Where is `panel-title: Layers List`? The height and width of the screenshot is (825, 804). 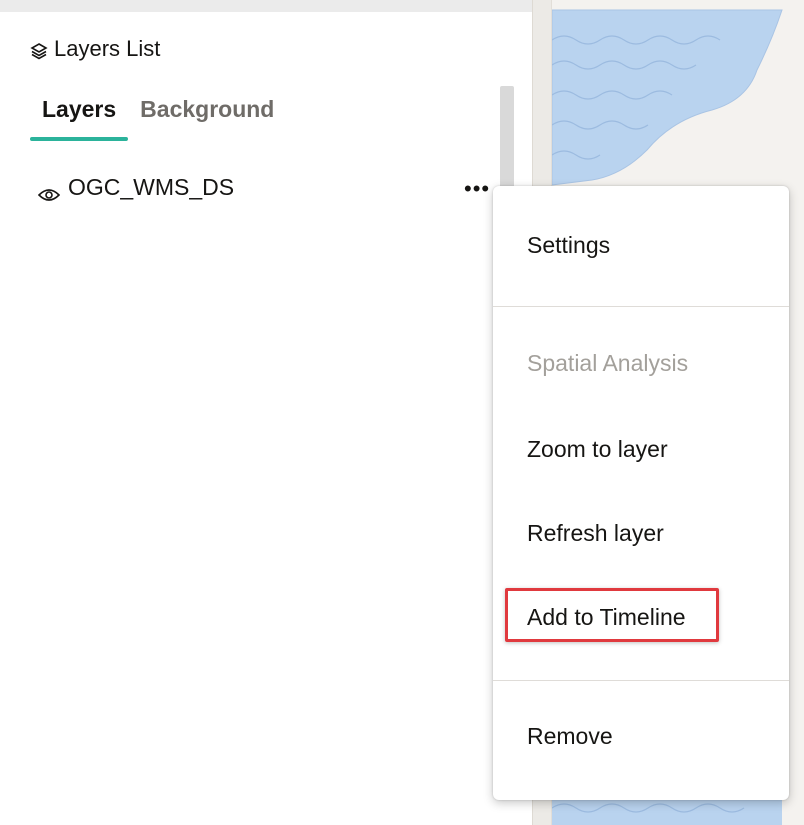 panel-title: Layers List is located at coordinates (107, 48).